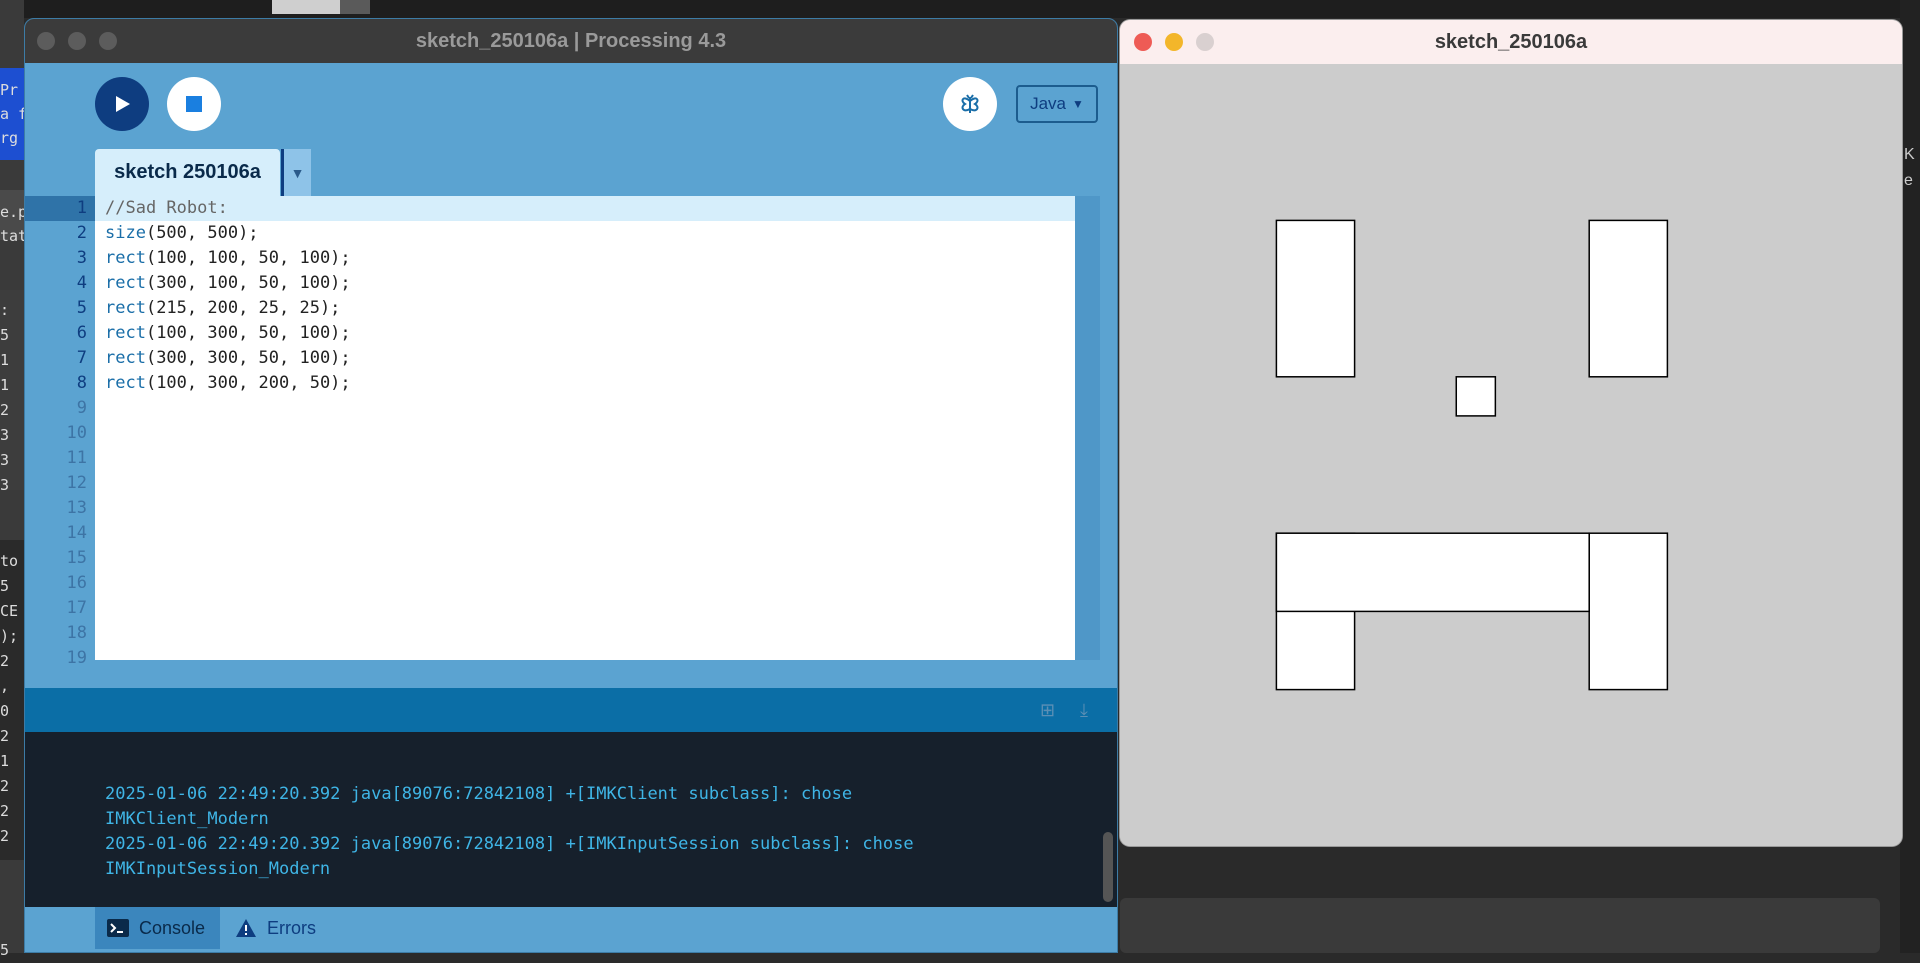 The image size is (1920, 963). Describe the element at coordinates (1108, 867) in the screenshot. I see `console-scrollbar` at that location.